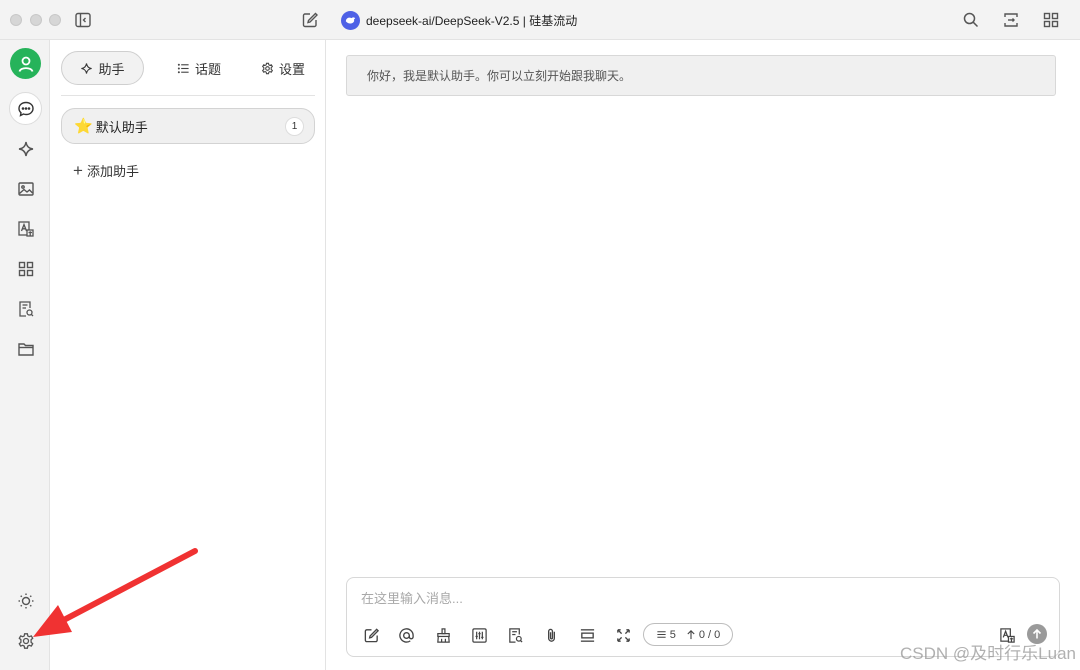  What do you see at coordinates (188, 126) in the screenshot?
I see `assistant-item-default: ⭐️ 默认助手 1` at bounding box center [188, 126].